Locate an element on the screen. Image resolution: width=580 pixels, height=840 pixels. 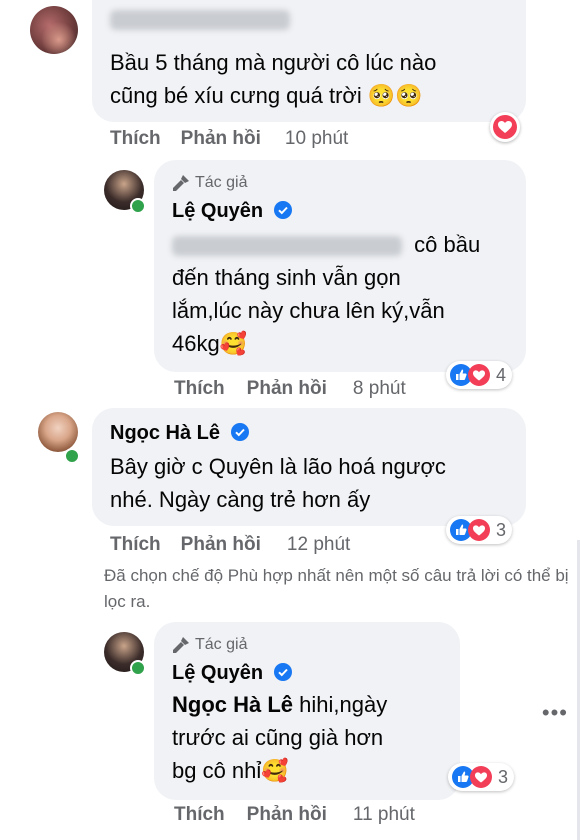
reply-text-line: lắm,lúc này chưa lên ký,vẫn is located at coordinates (308, 310).